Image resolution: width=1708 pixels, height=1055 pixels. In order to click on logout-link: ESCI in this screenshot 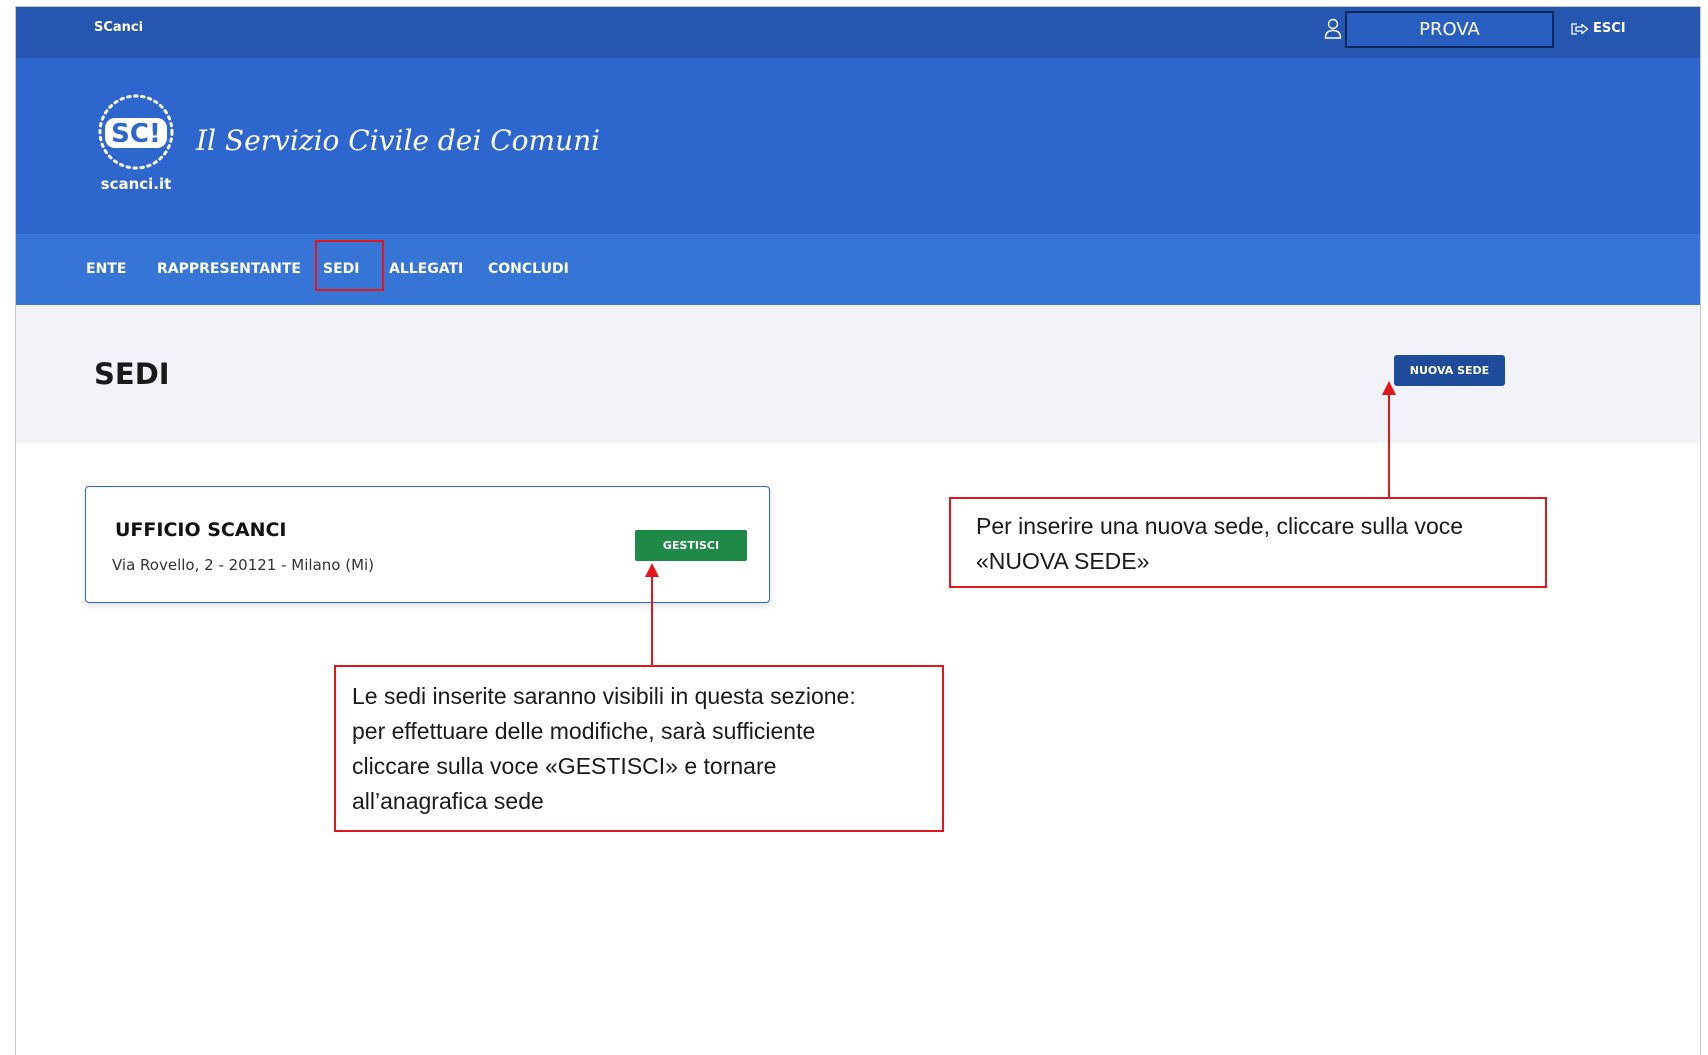, I will do `click(1598, 28)`.